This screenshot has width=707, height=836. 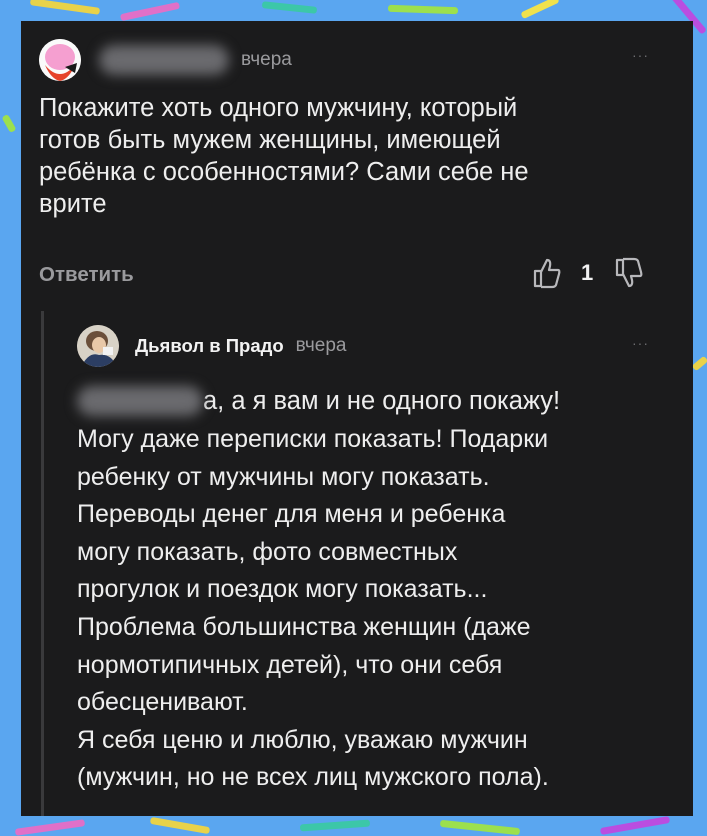 What do you see at coordinates (321, 345) in the screenshot?
I see `reply-time: вчера` at bounding box center [321, 345].